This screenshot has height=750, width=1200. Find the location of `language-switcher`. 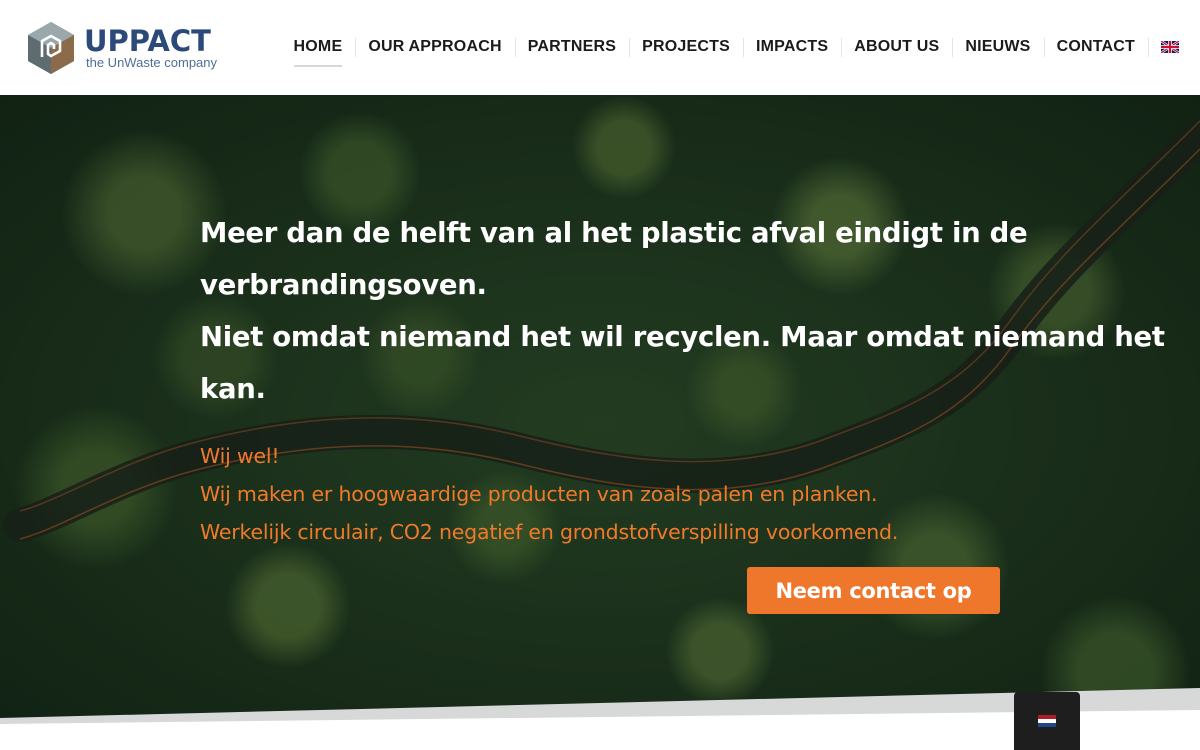

language-switcher is located at coordinates (1047, 721).